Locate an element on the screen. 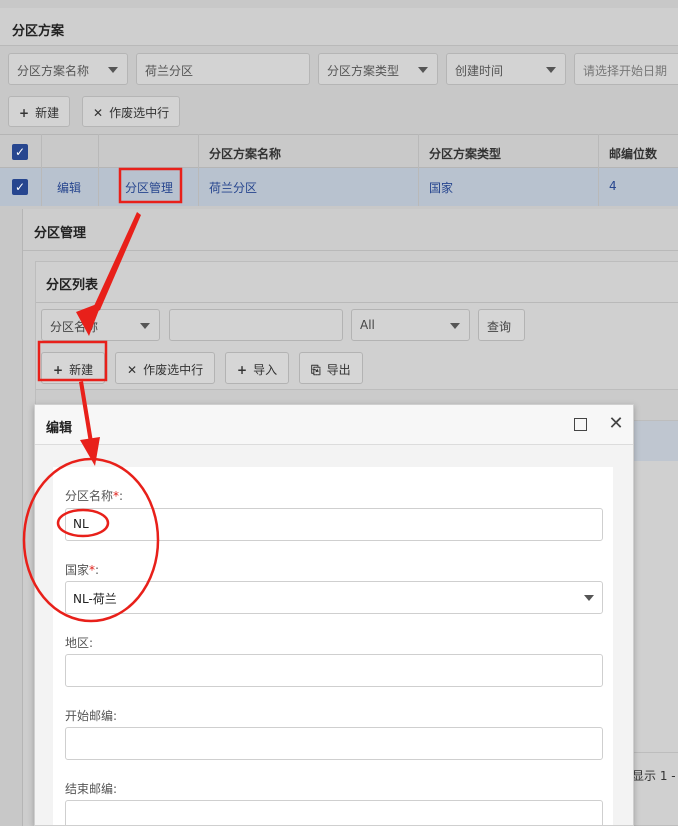 The image size is (678, 826). pagination-info: 显示 1 - is located at coordinates (654, 776).